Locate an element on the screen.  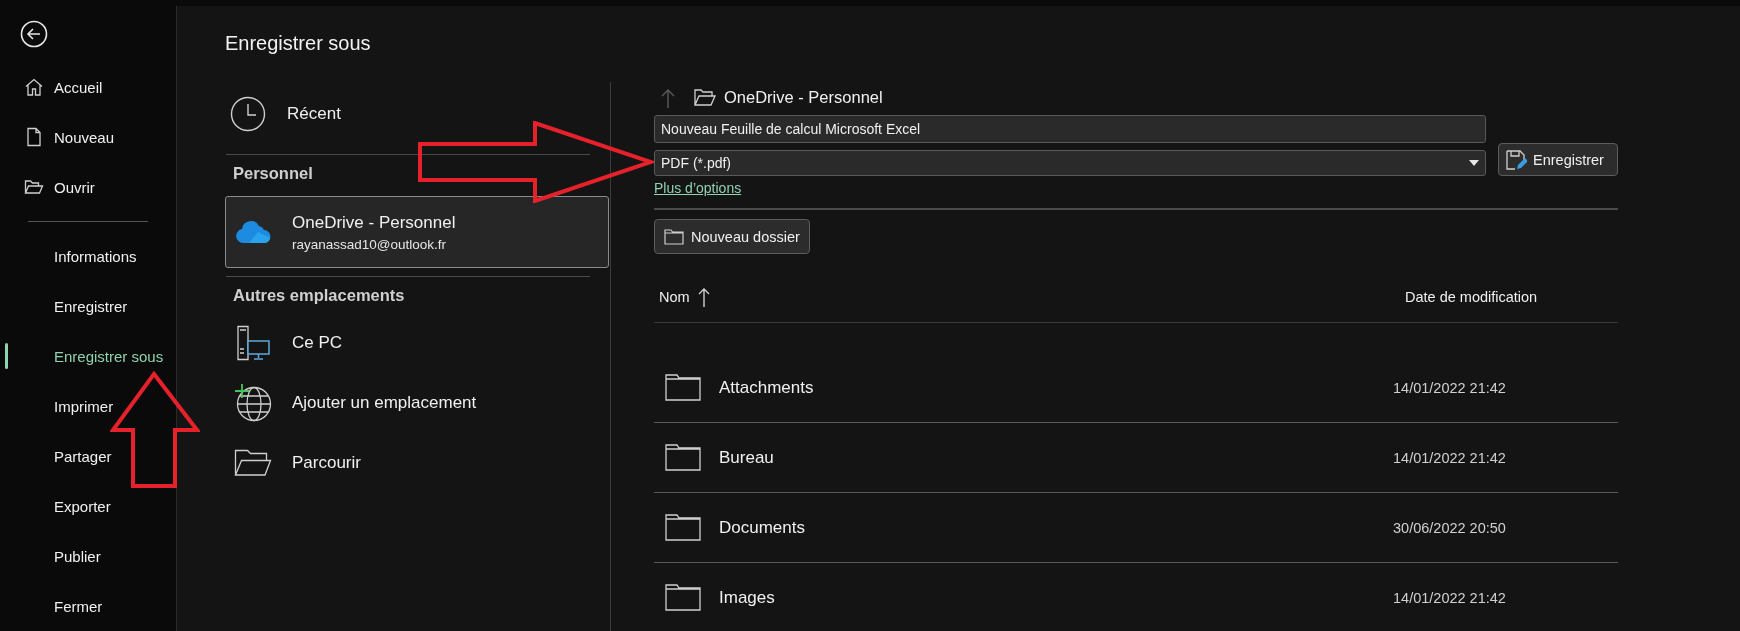
home-icon is located at coordinates (34, 87).